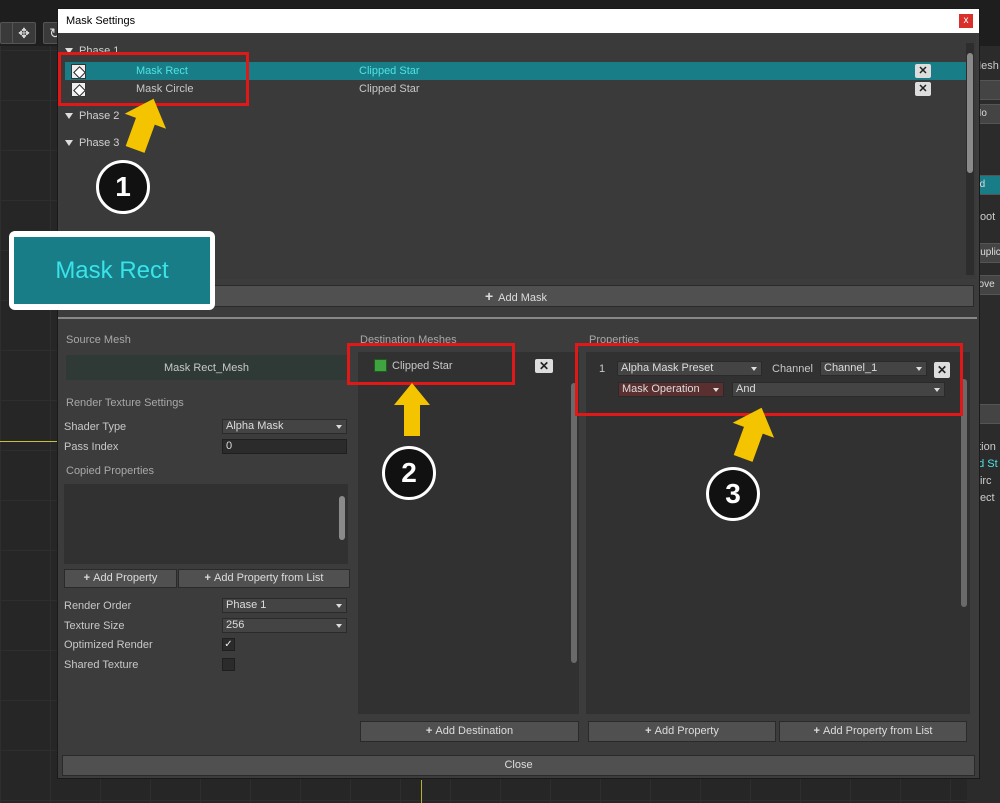 The height and width of the screenshot is (803, 1000). Describe the element at coordinates (94, 626) in the screenshot. I see `texture-size-label: Texture Size` at that location.